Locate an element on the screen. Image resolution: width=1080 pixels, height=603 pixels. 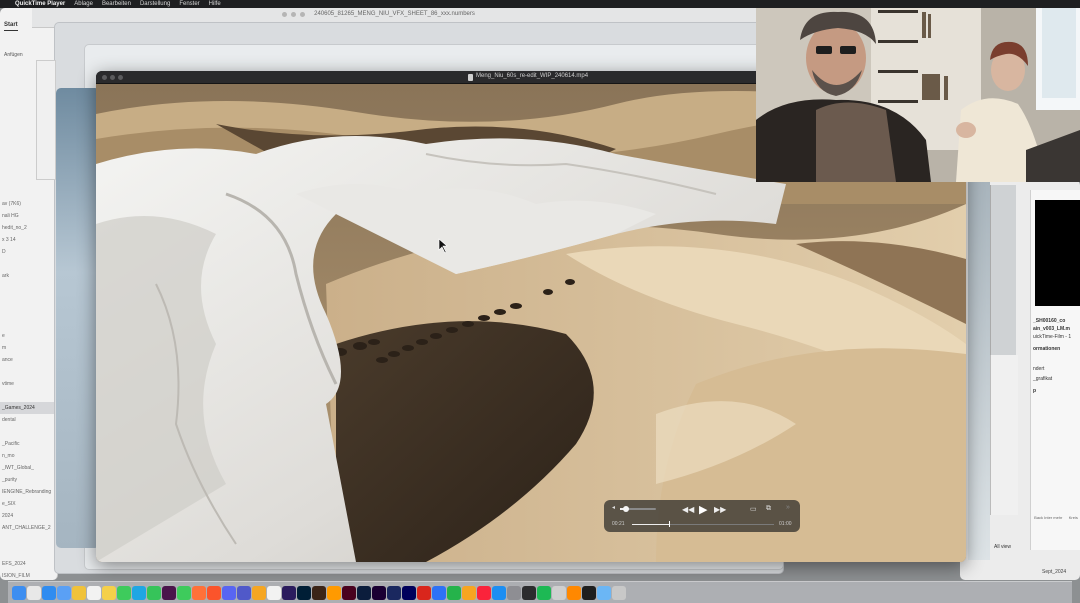
project-list-item: _IWT_Global_ is located at coordinates (28, 468).